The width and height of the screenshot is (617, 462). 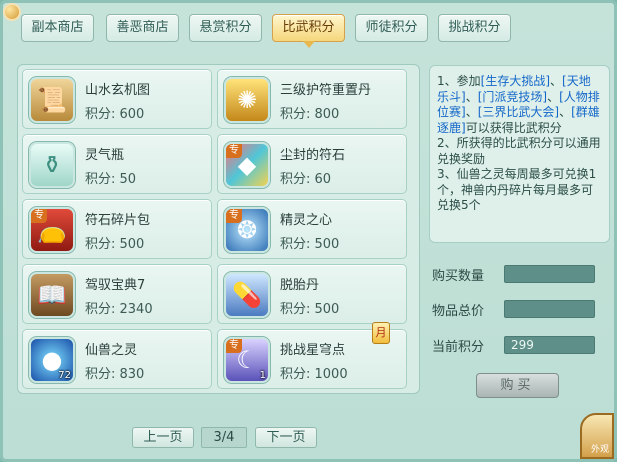 I want to click on rules-text: 可以获得比武积分, so click(x=513, y=127).